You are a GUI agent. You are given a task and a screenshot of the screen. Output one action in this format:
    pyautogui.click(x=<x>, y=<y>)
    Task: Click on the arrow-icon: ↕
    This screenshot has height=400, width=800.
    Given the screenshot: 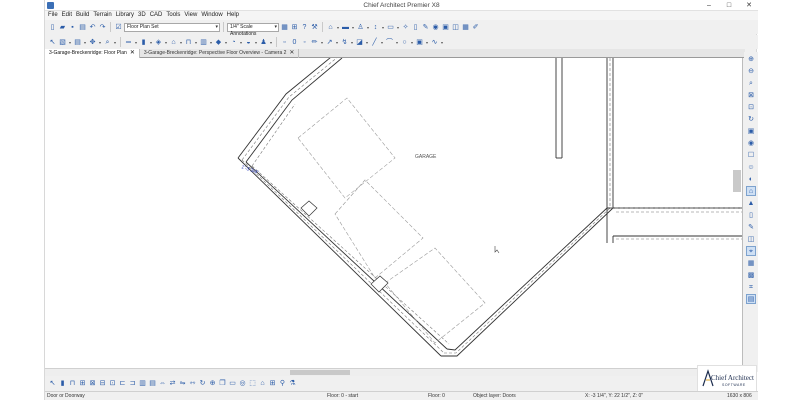 What is the action you would take?
    pyautogui.click(x=375, y=27)
    